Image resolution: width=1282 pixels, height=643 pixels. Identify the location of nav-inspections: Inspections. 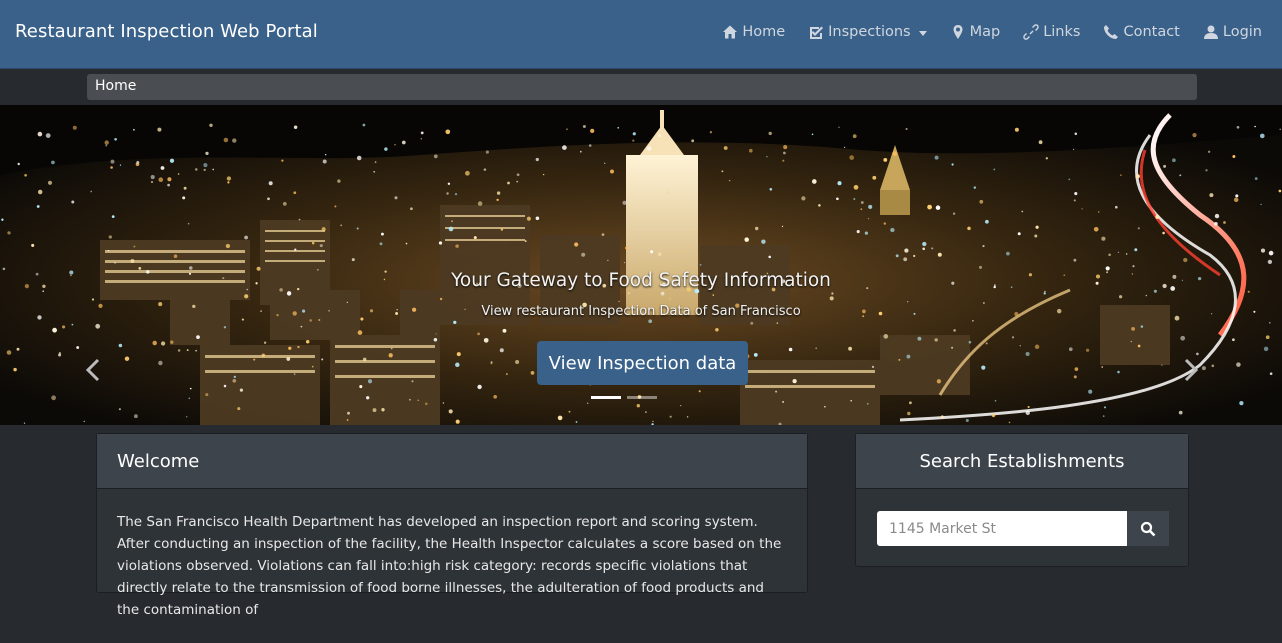
(867, 32).